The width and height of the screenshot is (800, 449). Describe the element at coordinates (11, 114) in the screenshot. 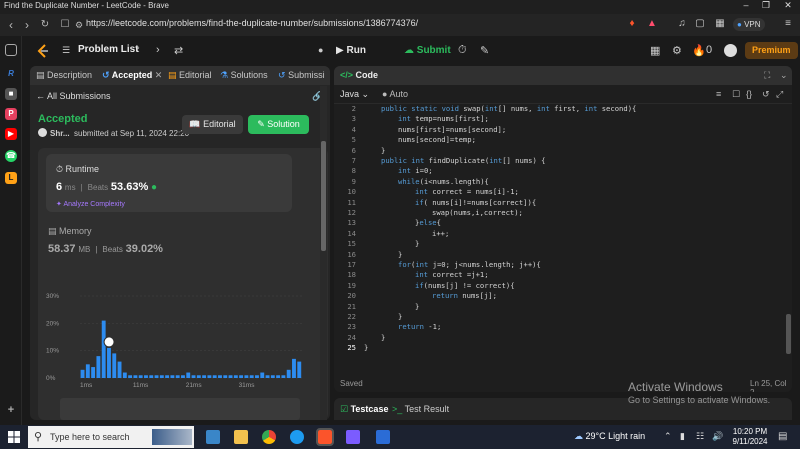

I see `app-p-icon: P` at that location.